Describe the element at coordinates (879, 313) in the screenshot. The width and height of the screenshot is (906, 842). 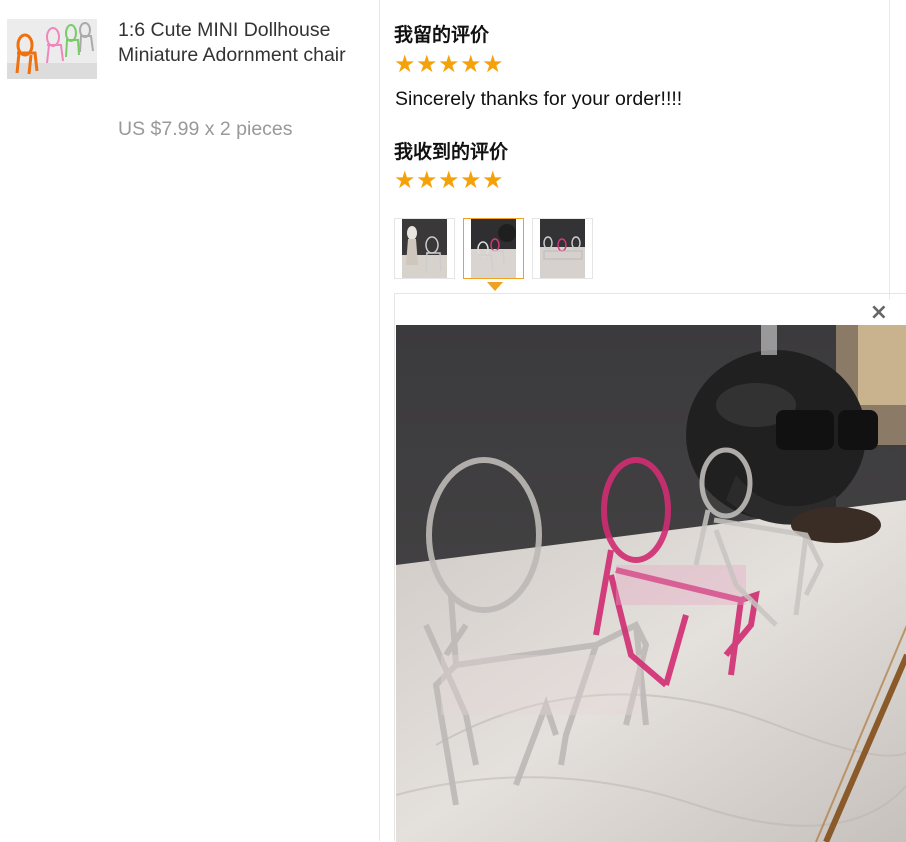
I see `close-icon: ×` at that location.